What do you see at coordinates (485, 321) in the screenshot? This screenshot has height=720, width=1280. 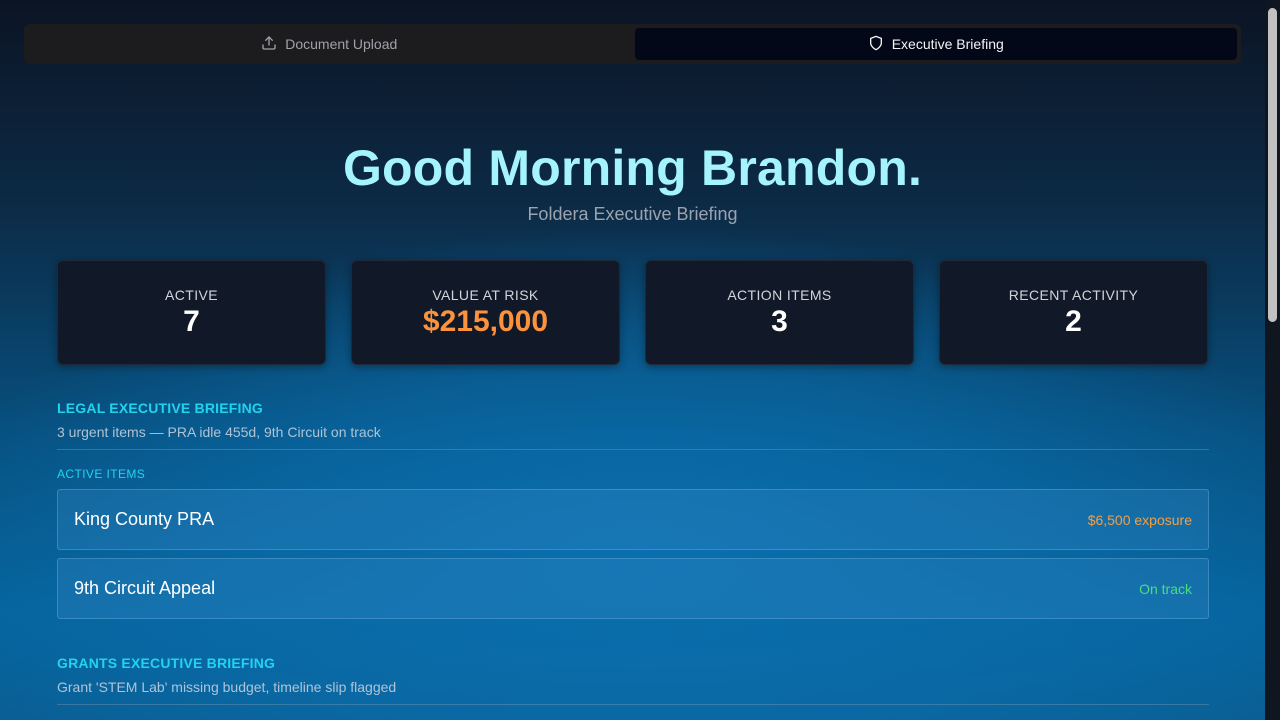 I see `stat-value: $215,000` at bounding box center [485, 321].